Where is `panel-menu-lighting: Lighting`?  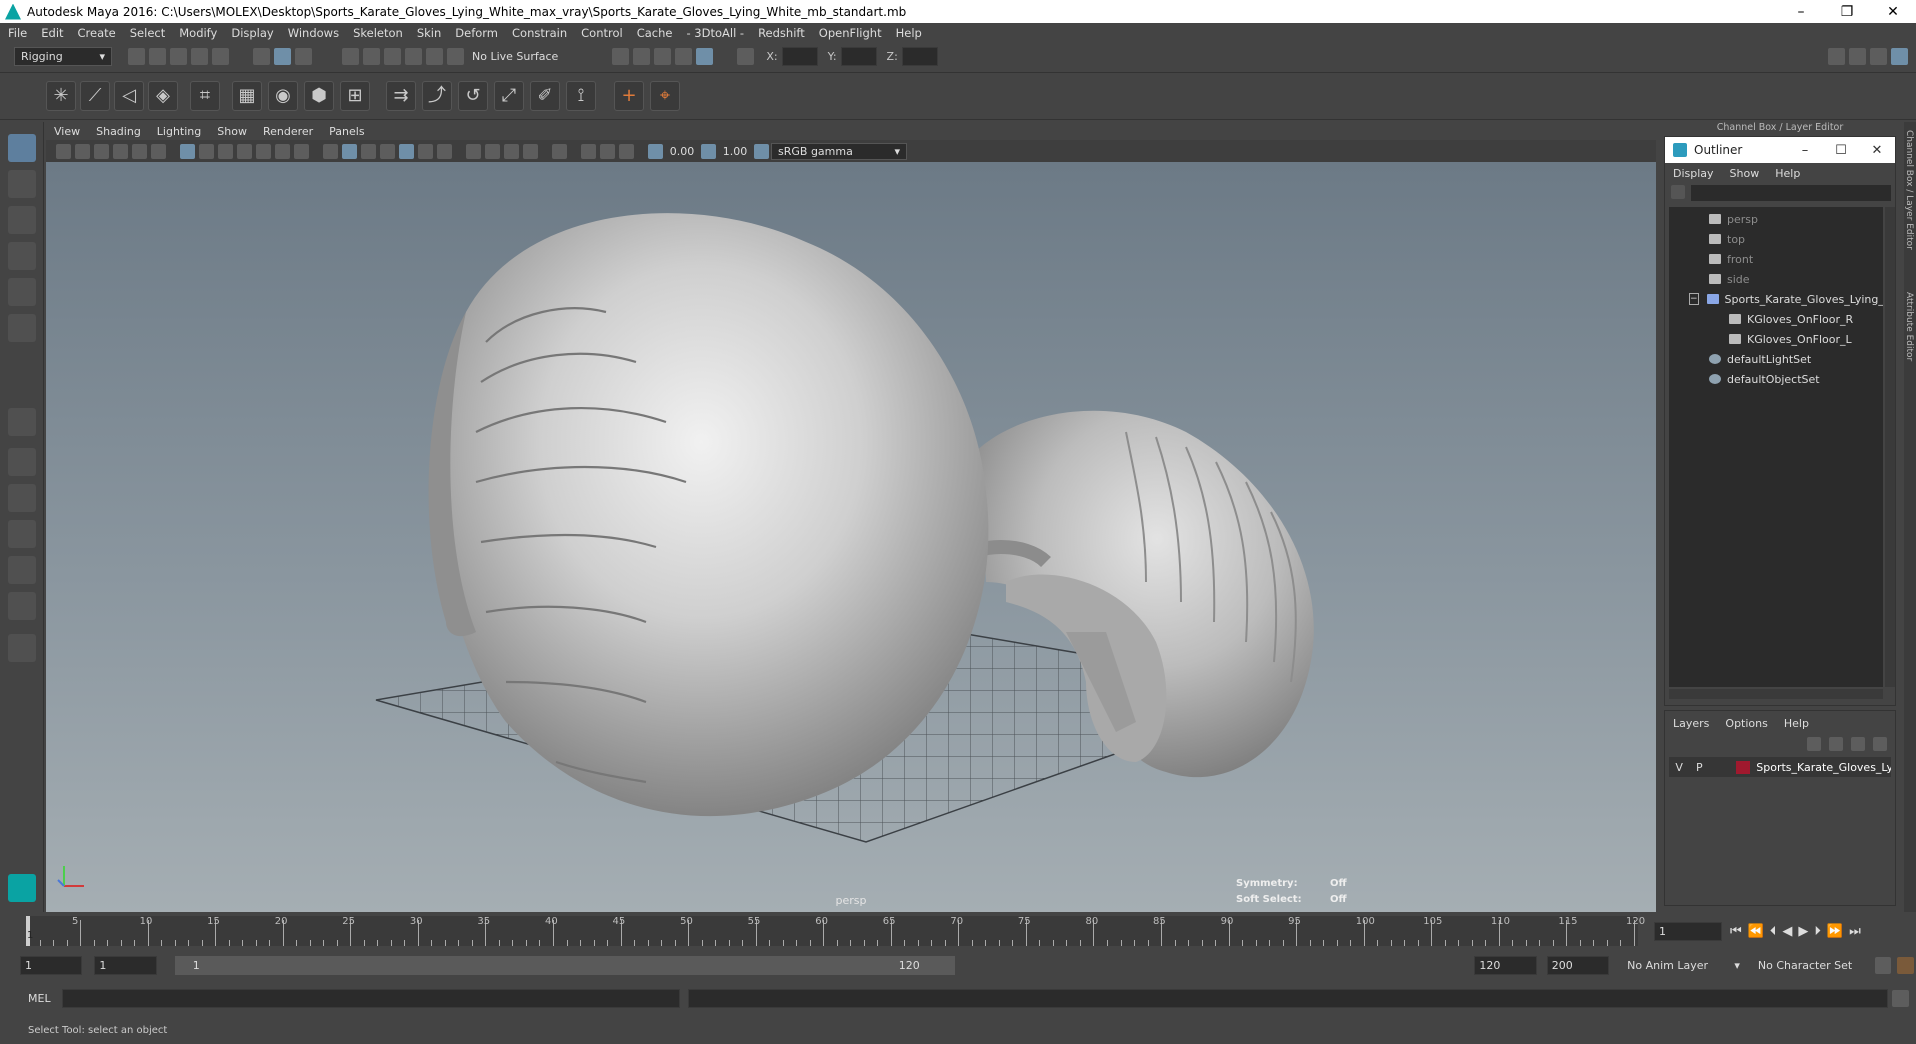 panel-menu-lighting: Lighting is located at coordinates (179, 131).